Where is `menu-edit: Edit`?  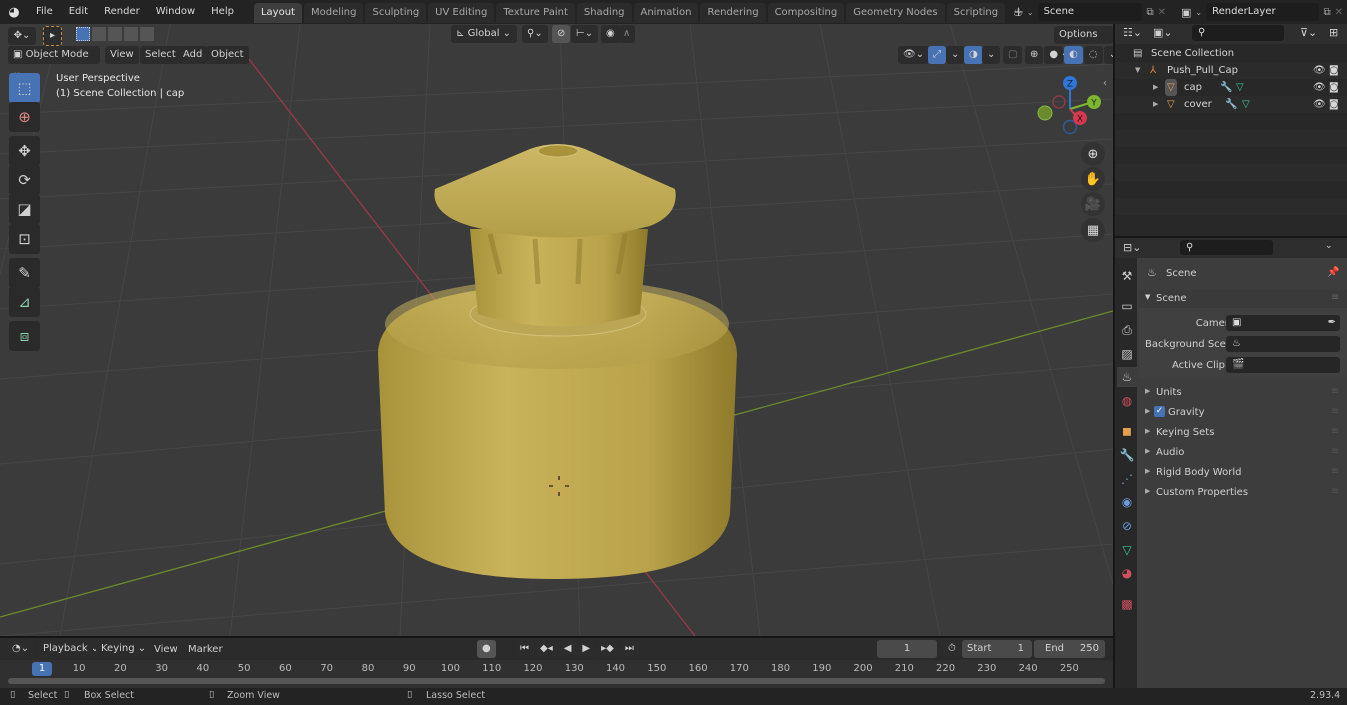 menu-edit: Edit is located at coordinates (78, 12).